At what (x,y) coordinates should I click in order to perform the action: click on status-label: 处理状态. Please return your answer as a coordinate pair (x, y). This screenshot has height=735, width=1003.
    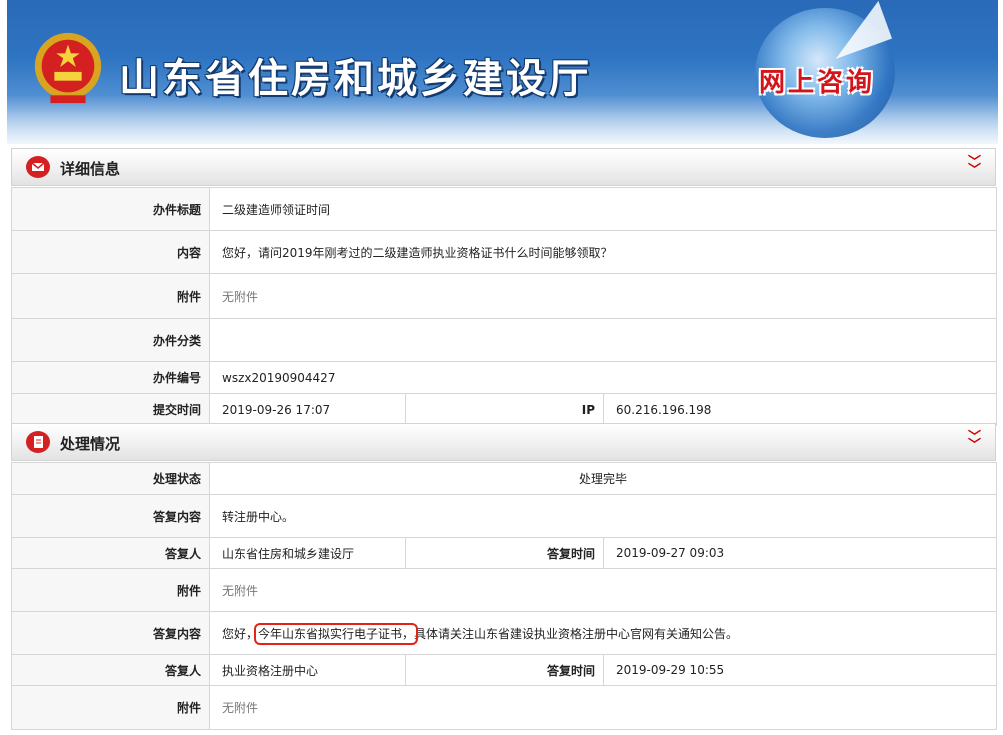
    Looking at the image, I should click on (110, 478).